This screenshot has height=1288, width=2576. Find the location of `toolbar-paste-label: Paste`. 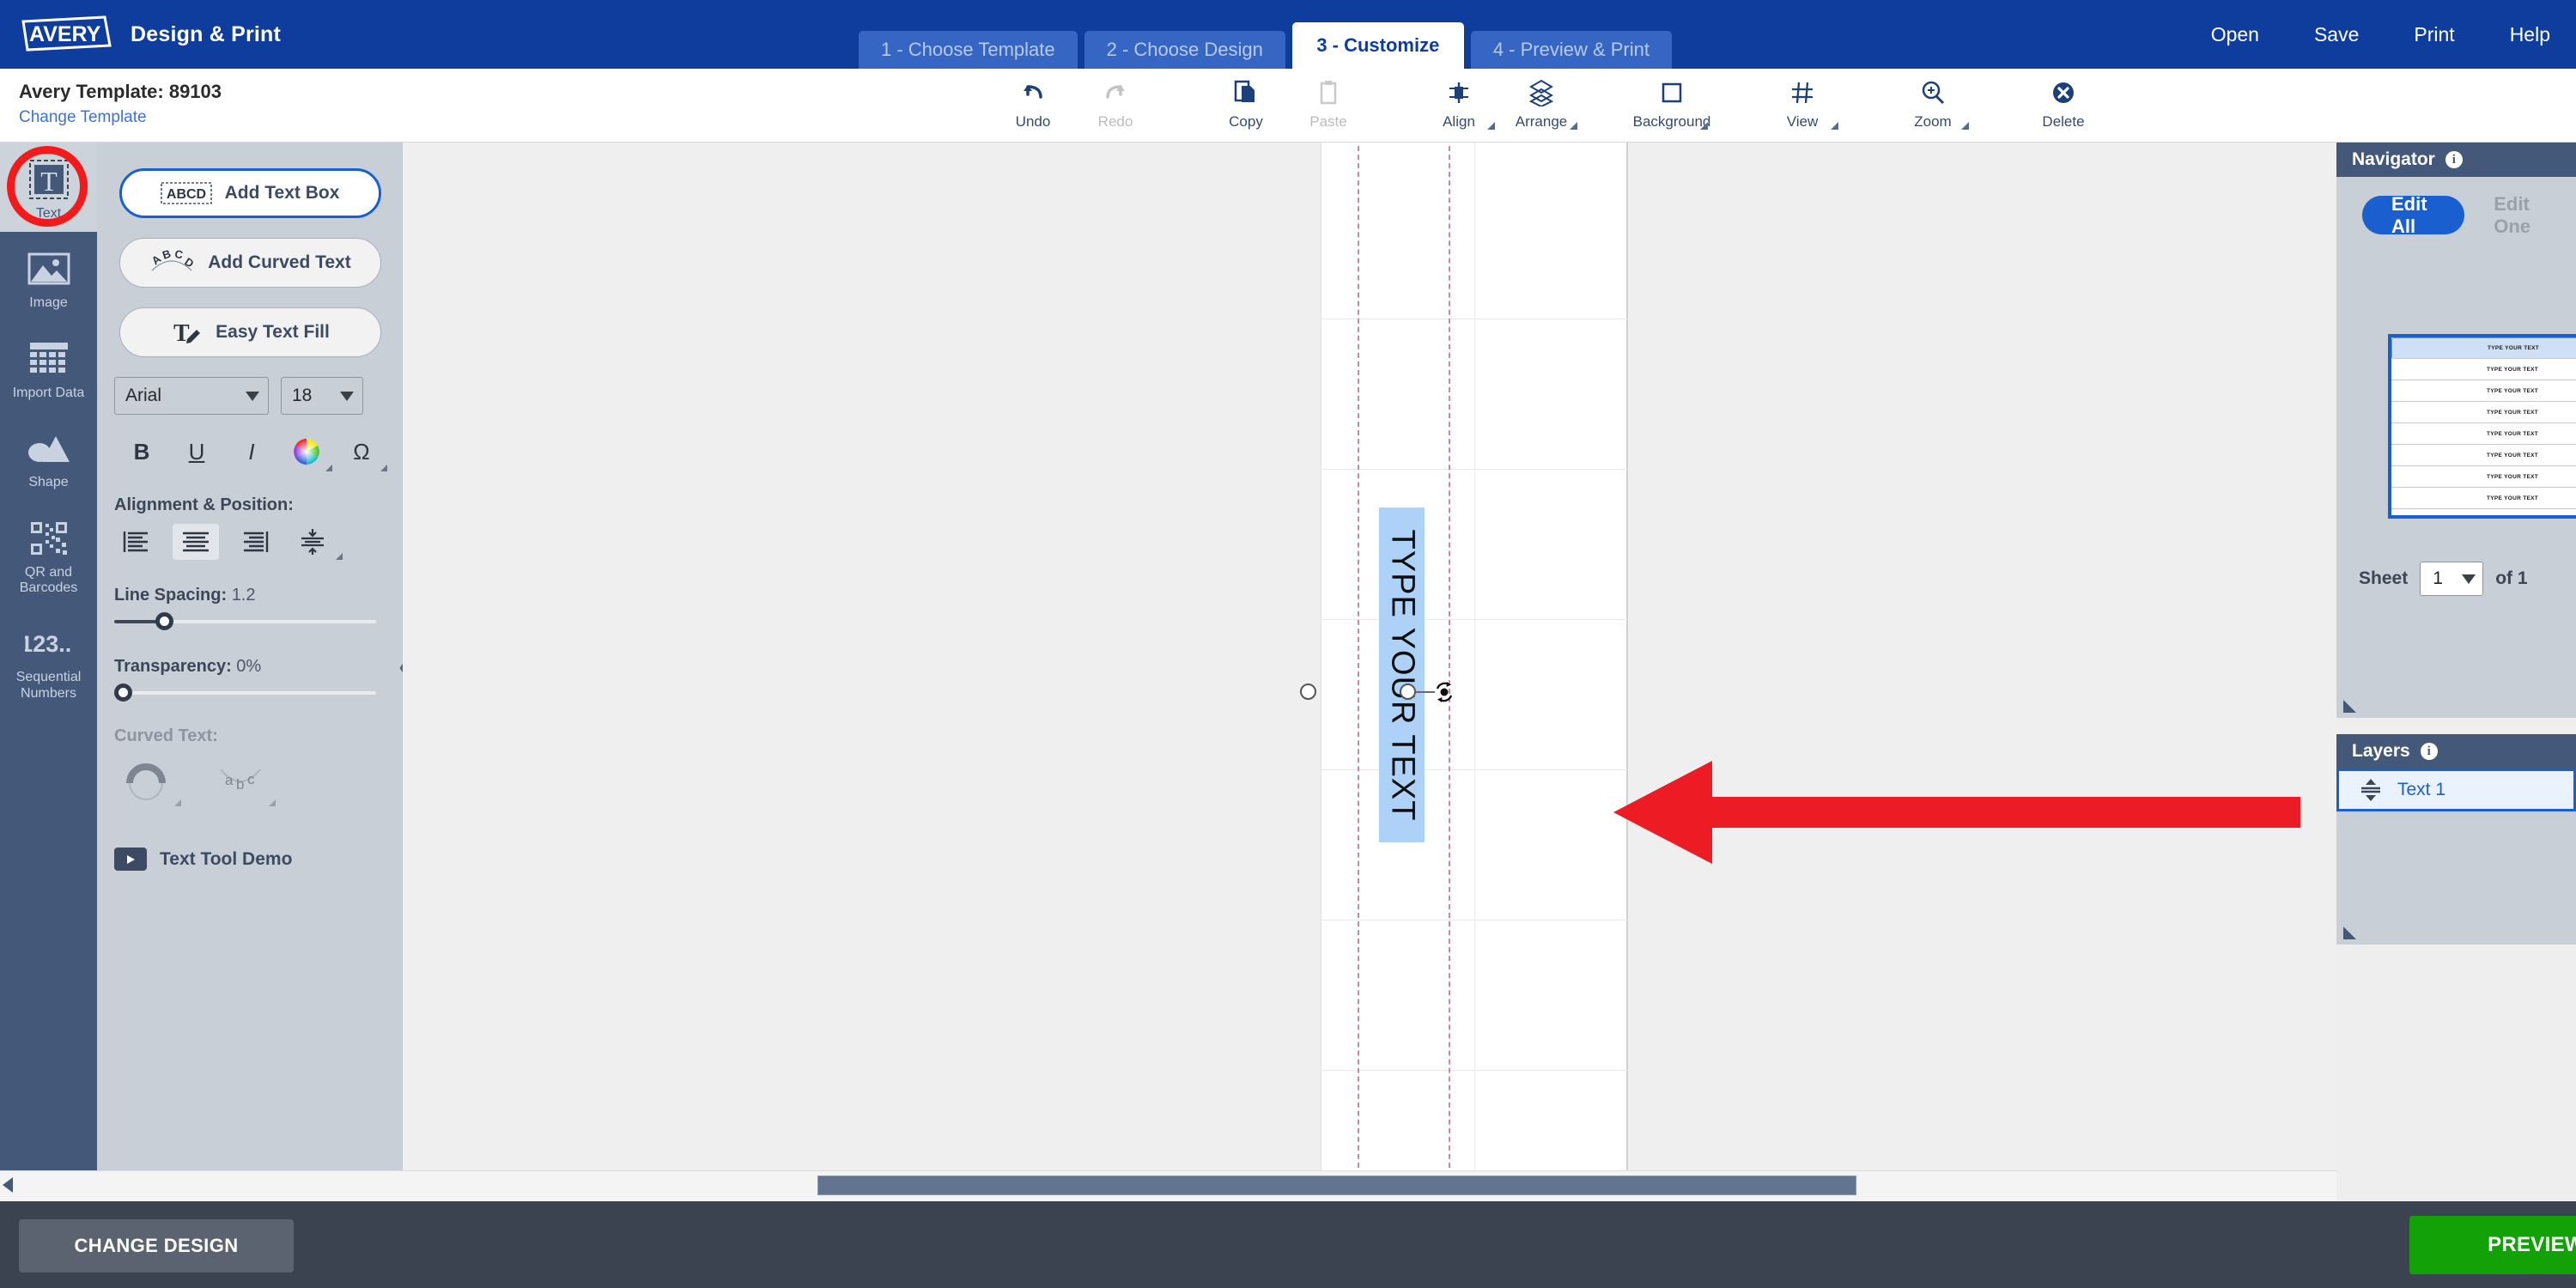

toolbar-paste-label: Paste is located at coordinates (1328, 122).